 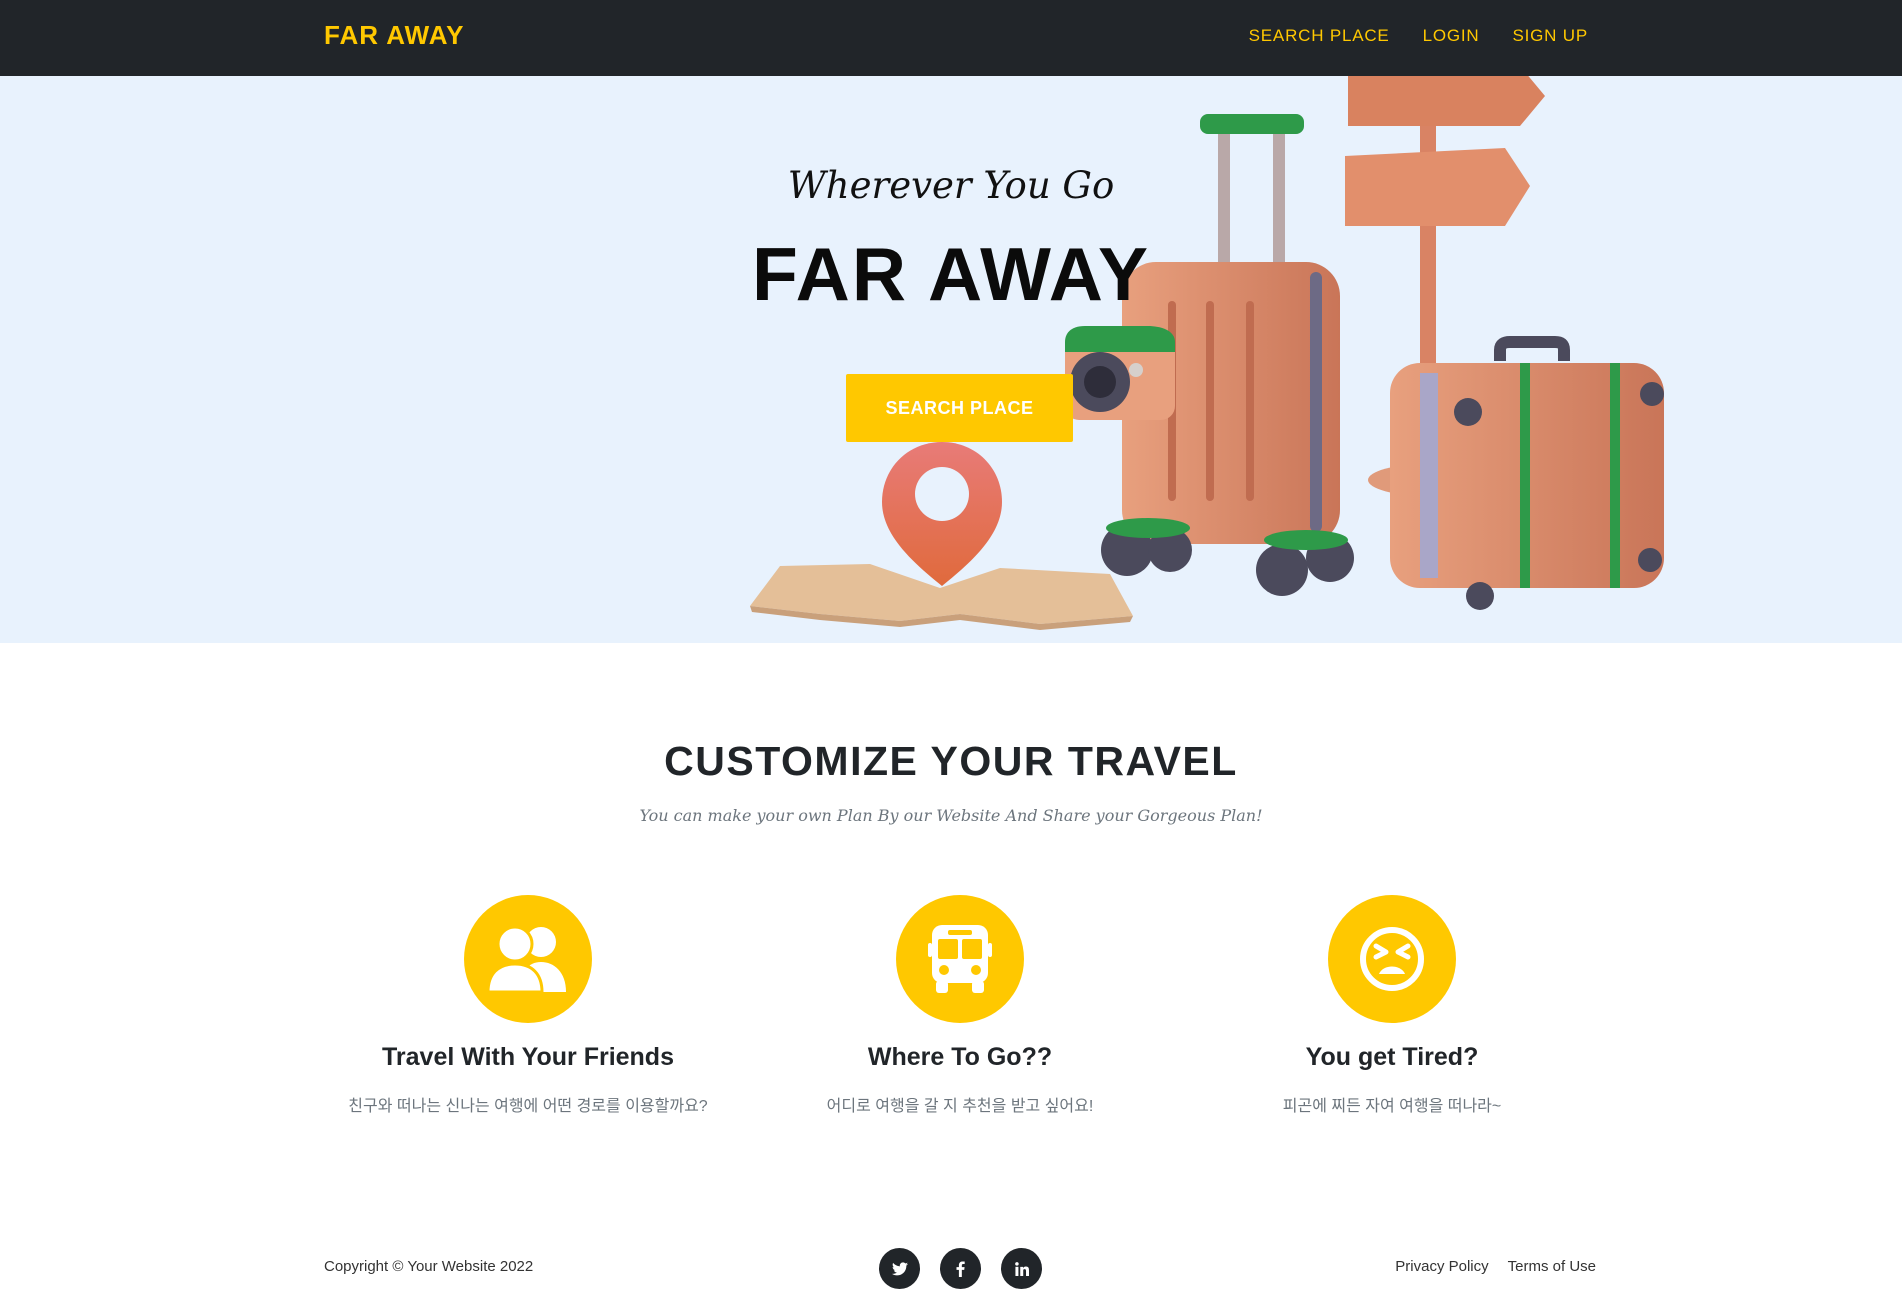 I want to click on linkedin-link, so click(x=1021, y=1268).